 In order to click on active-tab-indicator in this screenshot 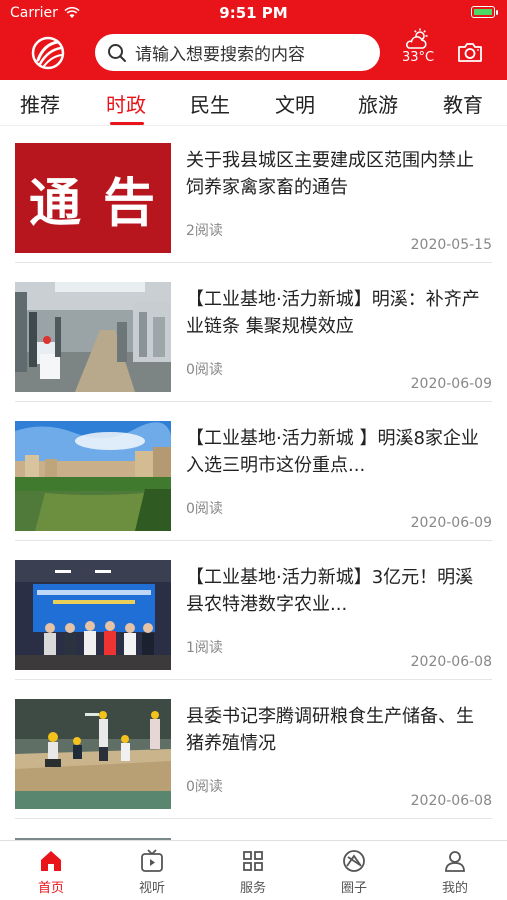, I will do `click(127, 123)`.